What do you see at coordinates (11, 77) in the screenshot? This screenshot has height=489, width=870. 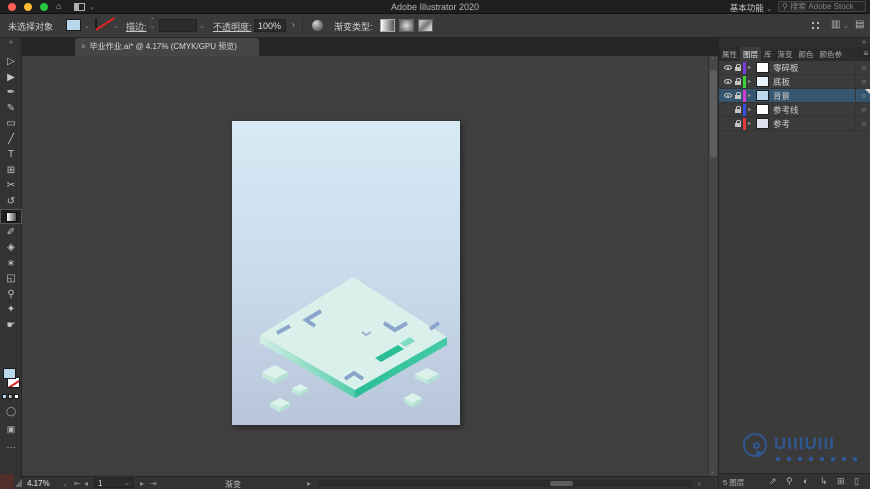 I see `direct-selection-tool: ▶` at bounding box center [11, 77].